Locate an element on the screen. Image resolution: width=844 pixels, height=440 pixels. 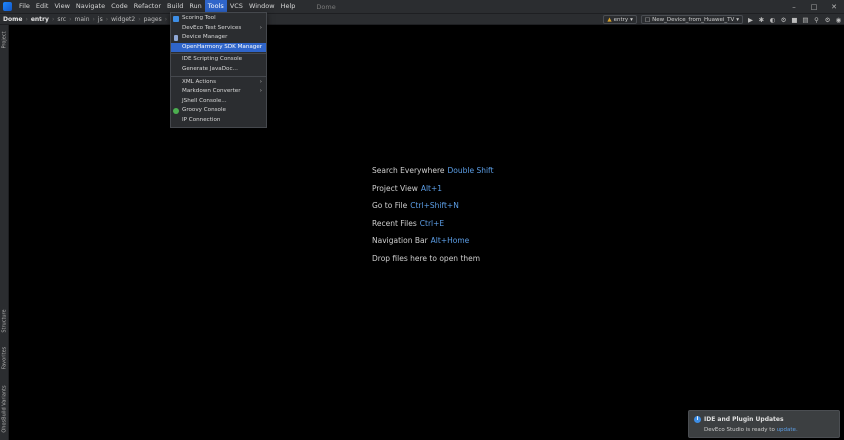
maximize-icon: □ is located at coordinates (814, 6).